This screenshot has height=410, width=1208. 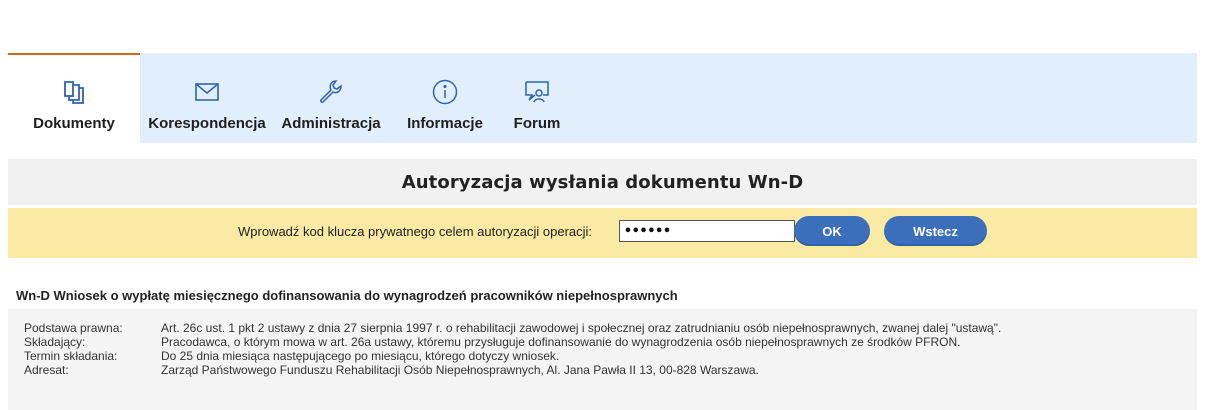 What do you see at coordinates (537, 92) in the screenshot?
I see `forum-icon` at bounding box center [537, 92].